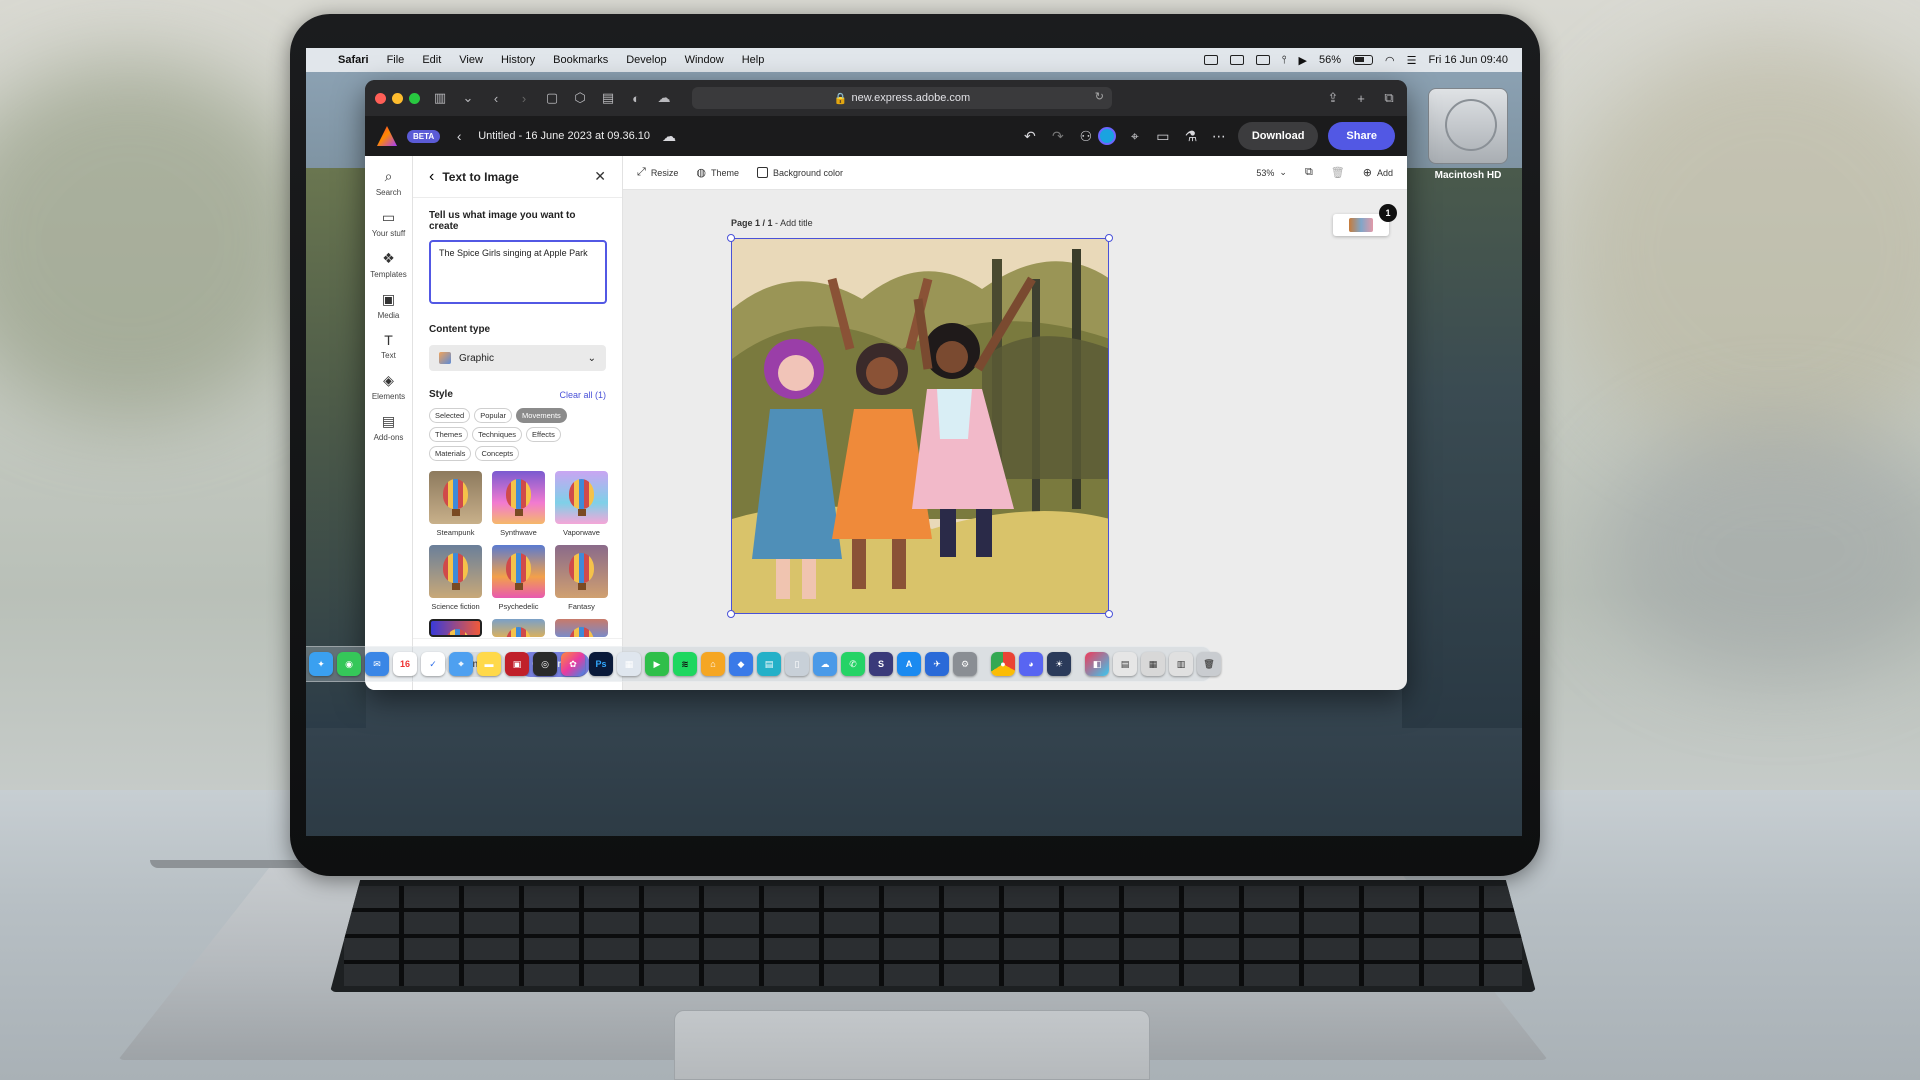  Describe the element at coordinates (664, 97) in the screenshot. I see `icloud-icon: ☁` at that location.